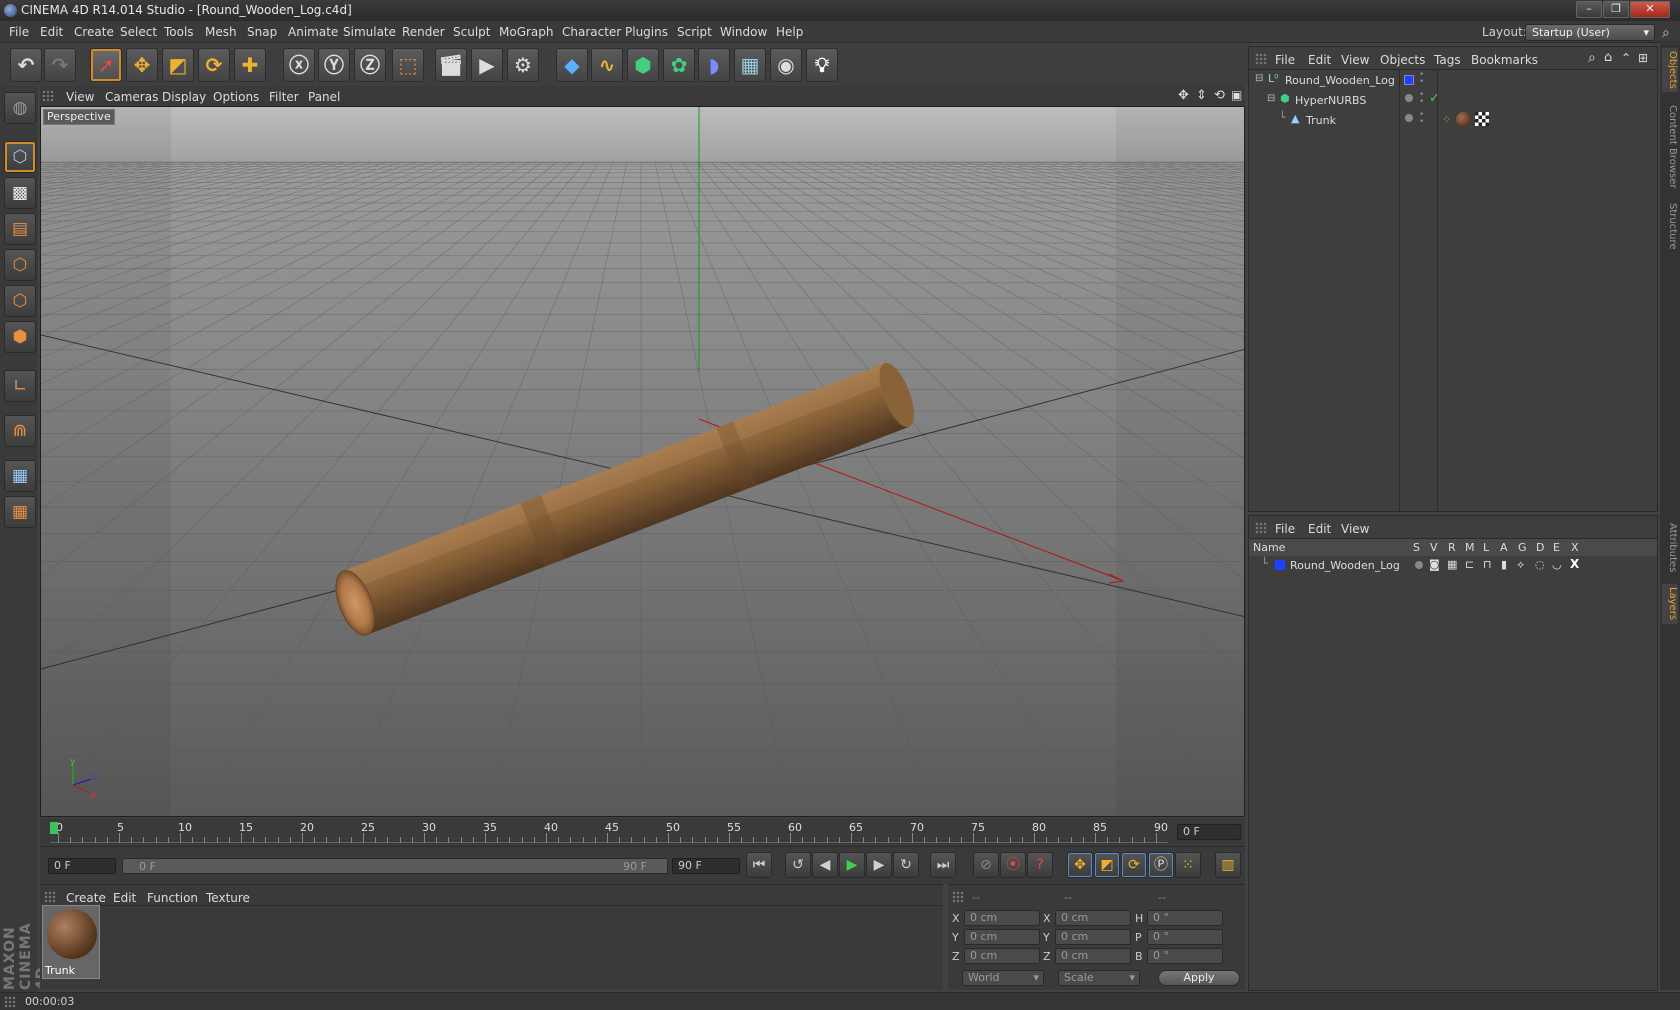 This screenshot has height=1010, width=1680. I want to click on render-picture-viewer-button: ▶, so click(487, 65).